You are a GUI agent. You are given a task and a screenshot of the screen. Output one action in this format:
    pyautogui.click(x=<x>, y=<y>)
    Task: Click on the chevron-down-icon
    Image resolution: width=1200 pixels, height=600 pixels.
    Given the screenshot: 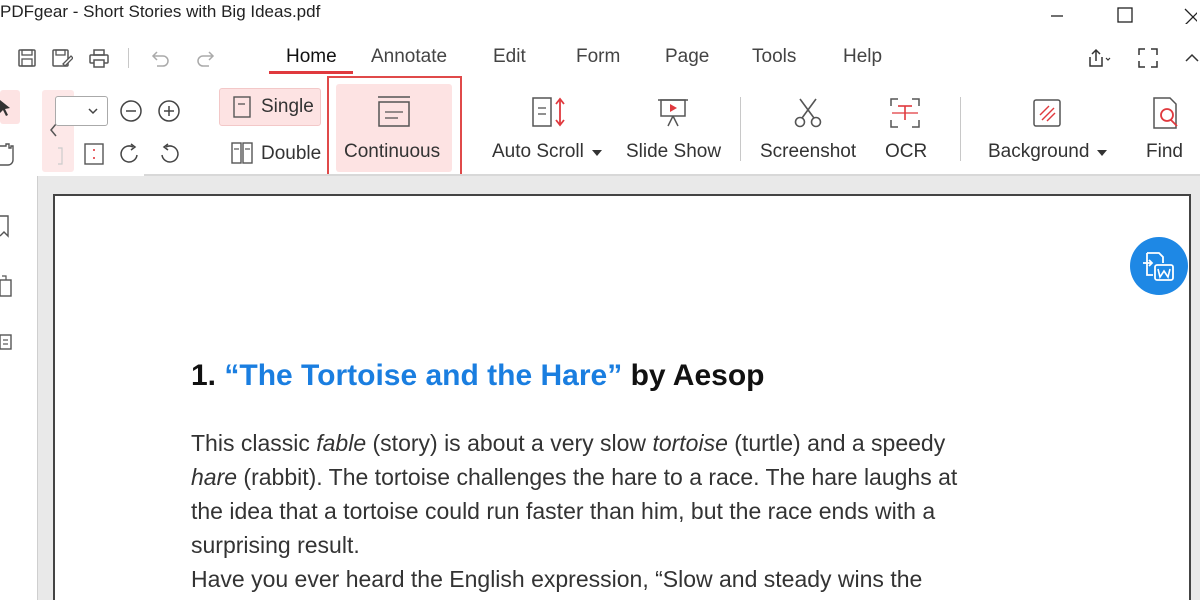 What is the action you would take?
    pyautogui.click(x=93, y=111)
    